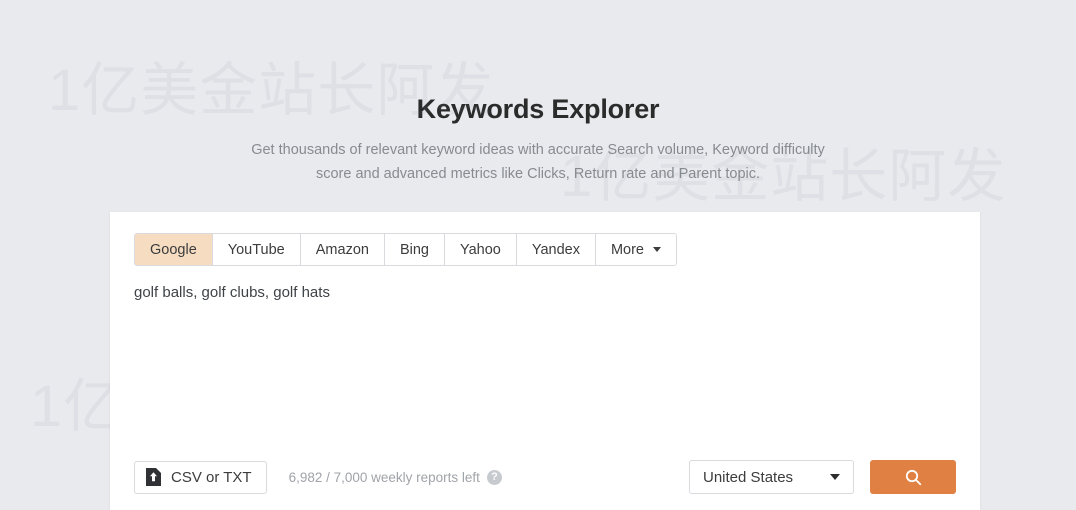 The height and width of the screenshot is (510, 1076). I want to click on card-footer-right: United States, so click(822, 477).